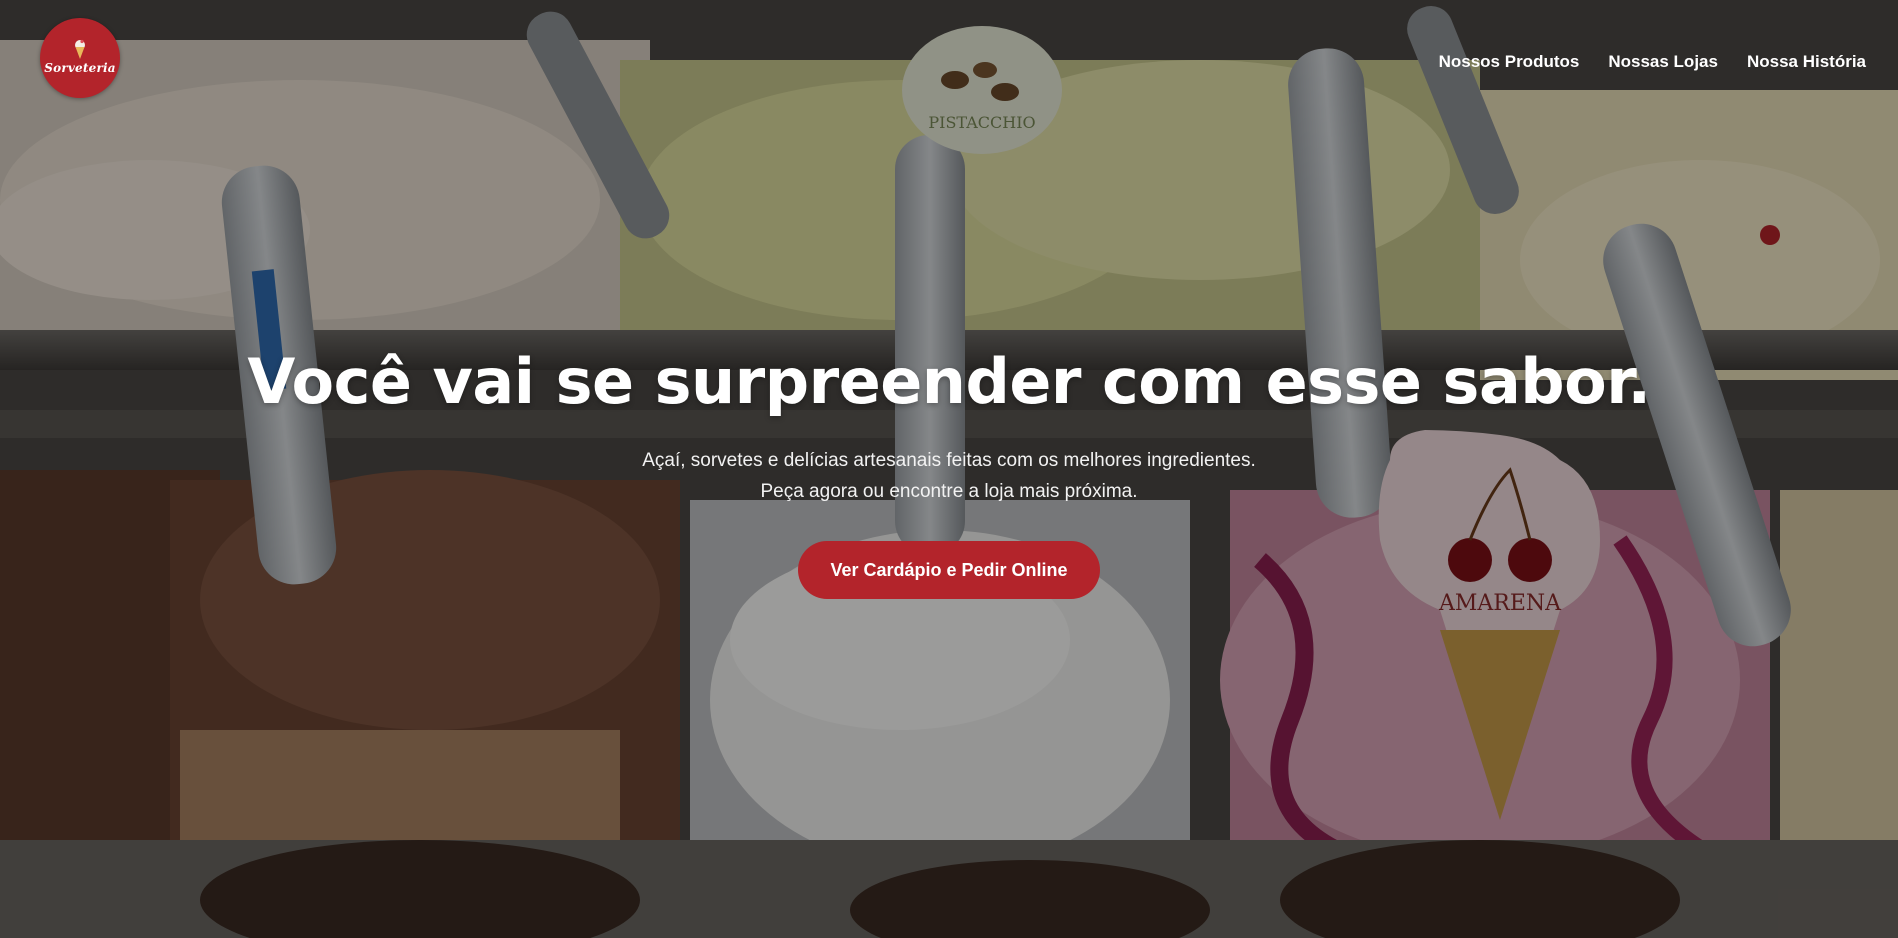 The image size is (1898, 938). I want to click on hero-headline: Você vai se surpreender com esse sabor., so click(949, 381).